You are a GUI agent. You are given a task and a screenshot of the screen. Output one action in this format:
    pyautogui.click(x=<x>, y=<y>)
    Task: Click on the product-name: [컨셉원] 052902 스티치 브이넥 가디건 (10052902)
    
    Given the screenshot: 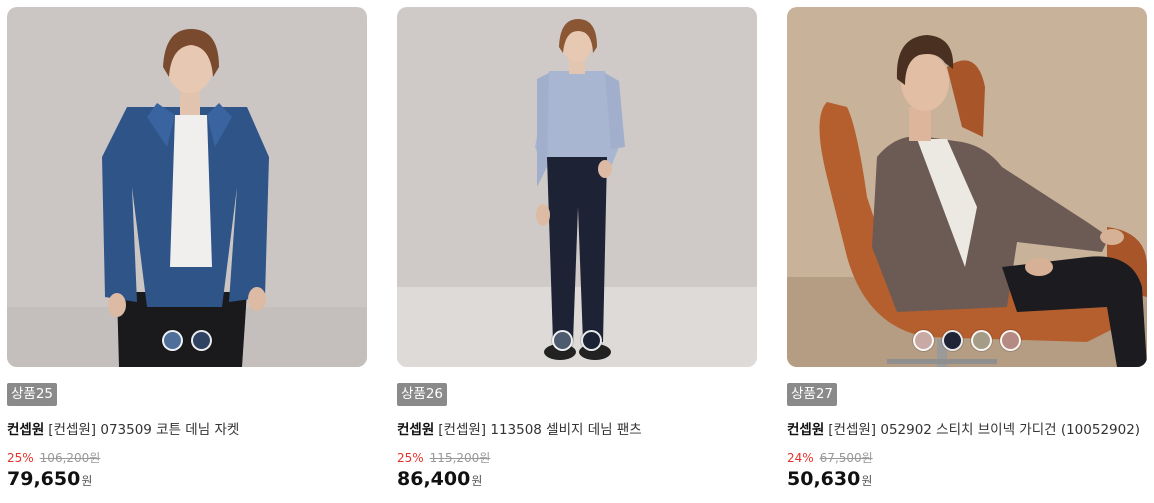 What is the action you would take?
    pyautogui.click(x=984, y=430)
    